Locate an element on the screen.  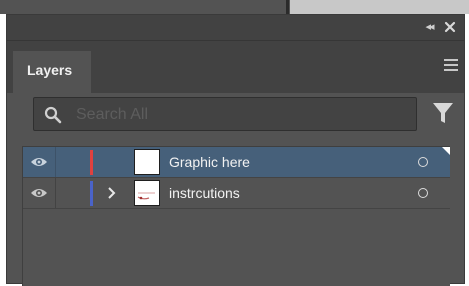
tab-layers-label: Layers is located at coordinates (50, 70).